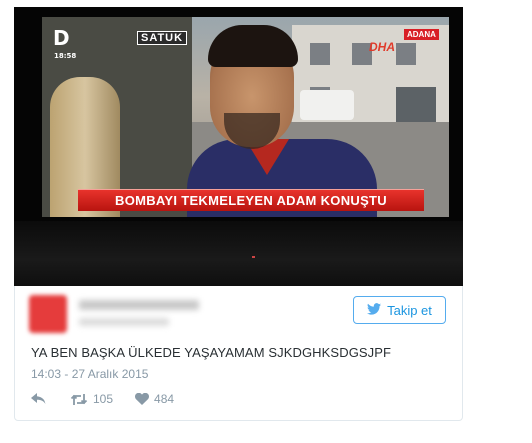 This screenshot has width=532, height=443. I want to click on like-button: 484, so click(154, 399).